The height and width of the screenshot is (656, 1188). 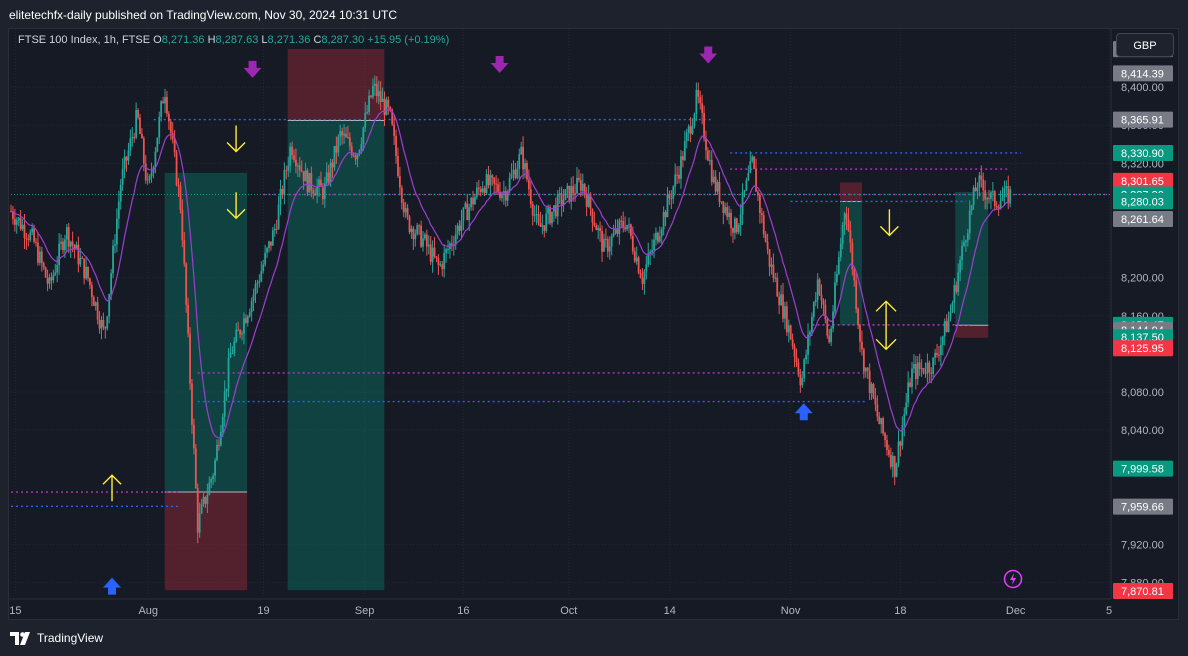 What do you see at coordinates (1142, 154) in the screenshot?
I see `price-label: 8,330.90` at bounding box center [1142, 154].